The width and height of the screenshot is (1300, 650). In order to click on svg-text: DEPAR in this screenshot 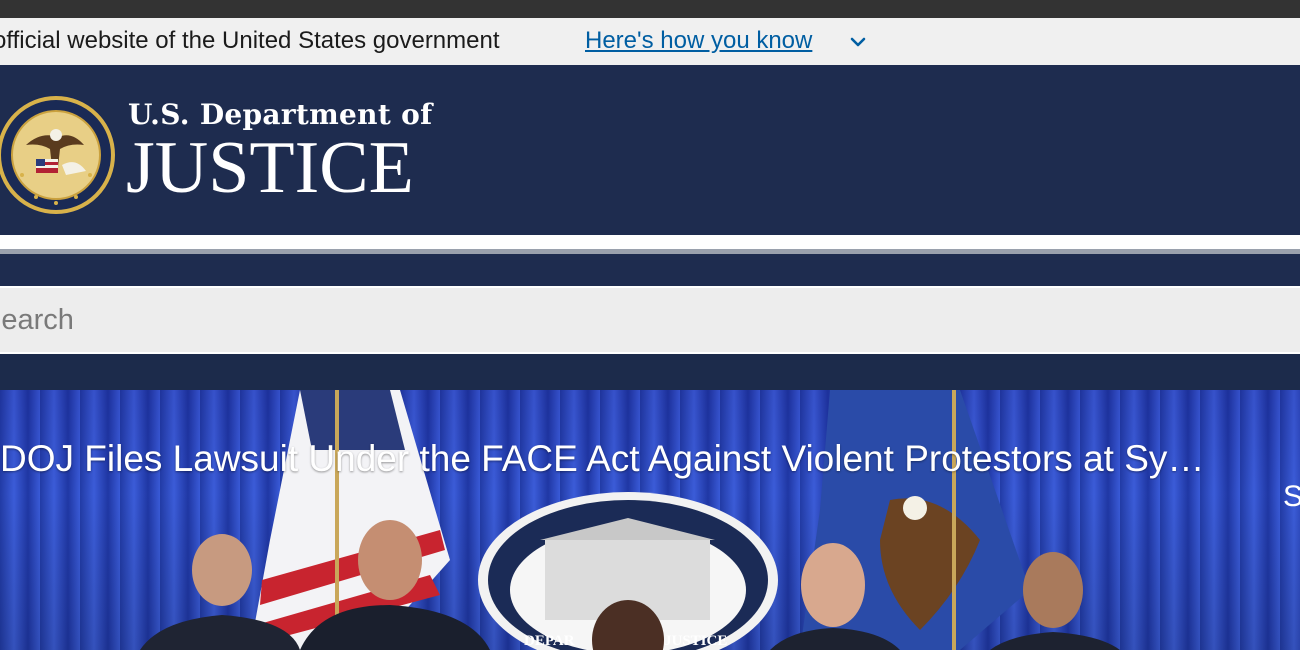, I will do `click(549, 641)`.